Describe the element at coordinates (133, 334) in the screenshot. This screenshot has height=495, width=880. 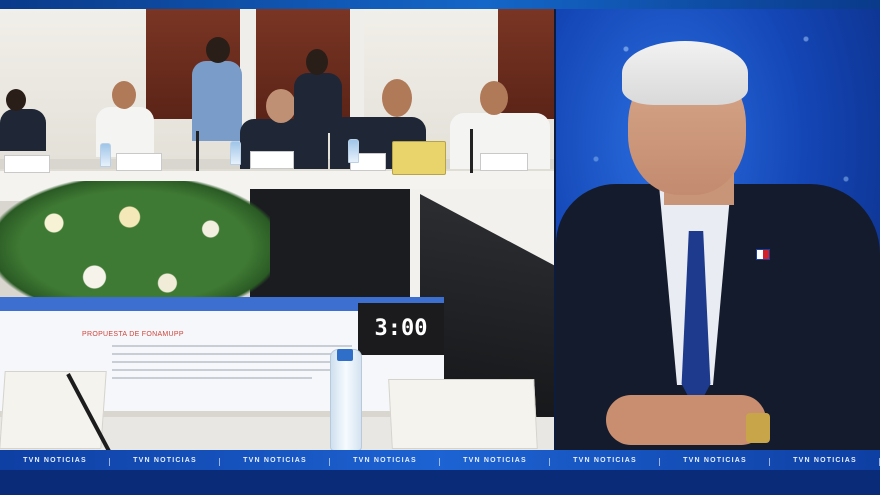
I see `document-heading: PROPUESTA DE FONAMUPP` at that location.